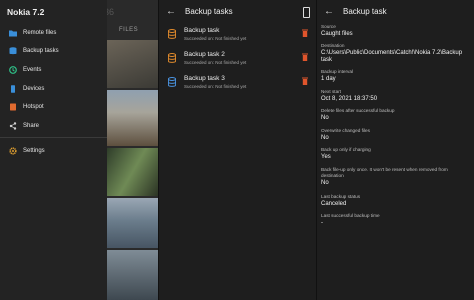  Describe the element at coordinates (40, 32) in the screenshot. I see `nav-label: Remote files` at that location.